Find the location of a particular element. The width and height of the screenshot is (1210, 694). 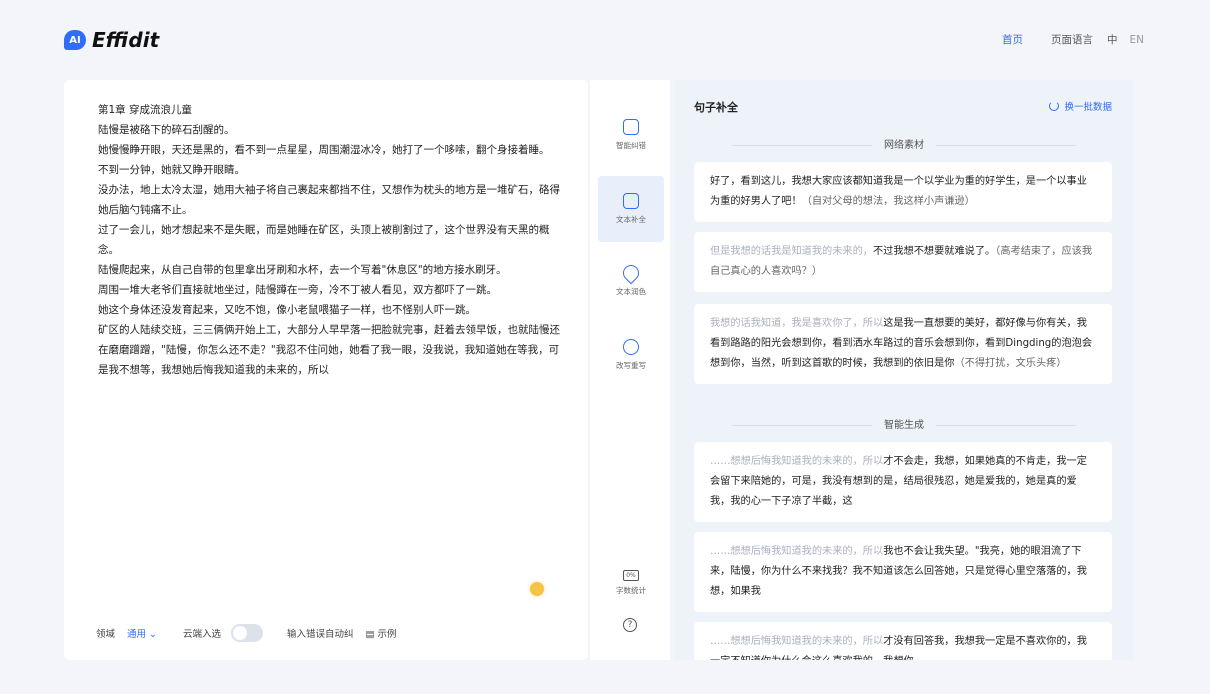

help-icon: ? is located at coordinates (630, 625).